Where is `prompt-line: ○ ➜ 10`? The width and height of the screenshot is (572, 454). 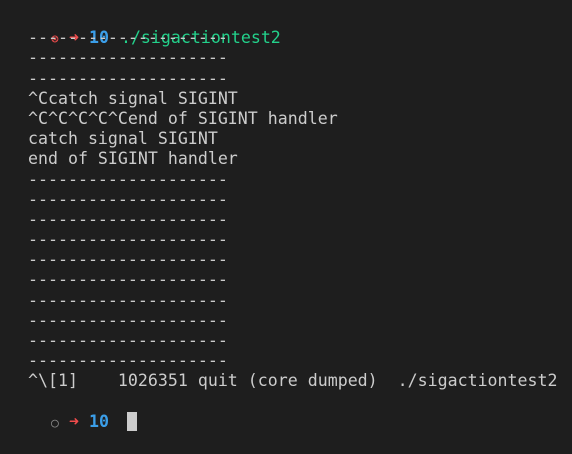 prompt-line: ○ ➜ 10 is located at coordinates (286, 411).